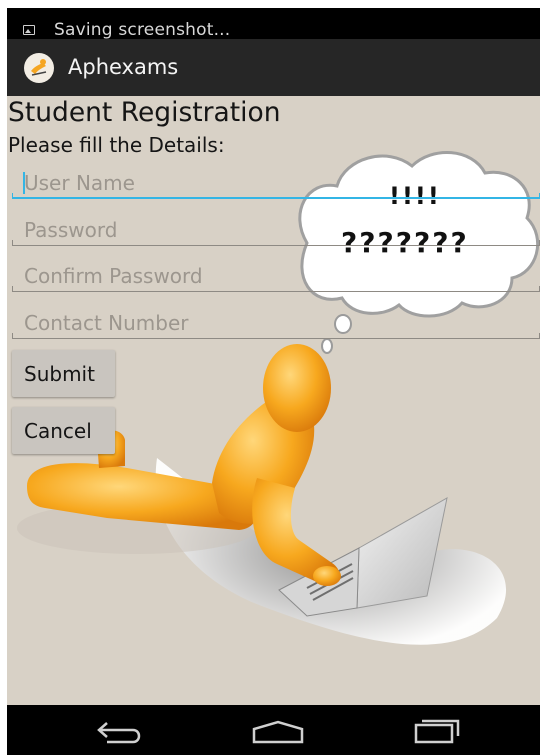 This screenshot has width=540, height=755. What do you see at coordinates (63, 430) in the screenshot?
I see `cancel-button: Cancel` at bounding box center [63, 430].